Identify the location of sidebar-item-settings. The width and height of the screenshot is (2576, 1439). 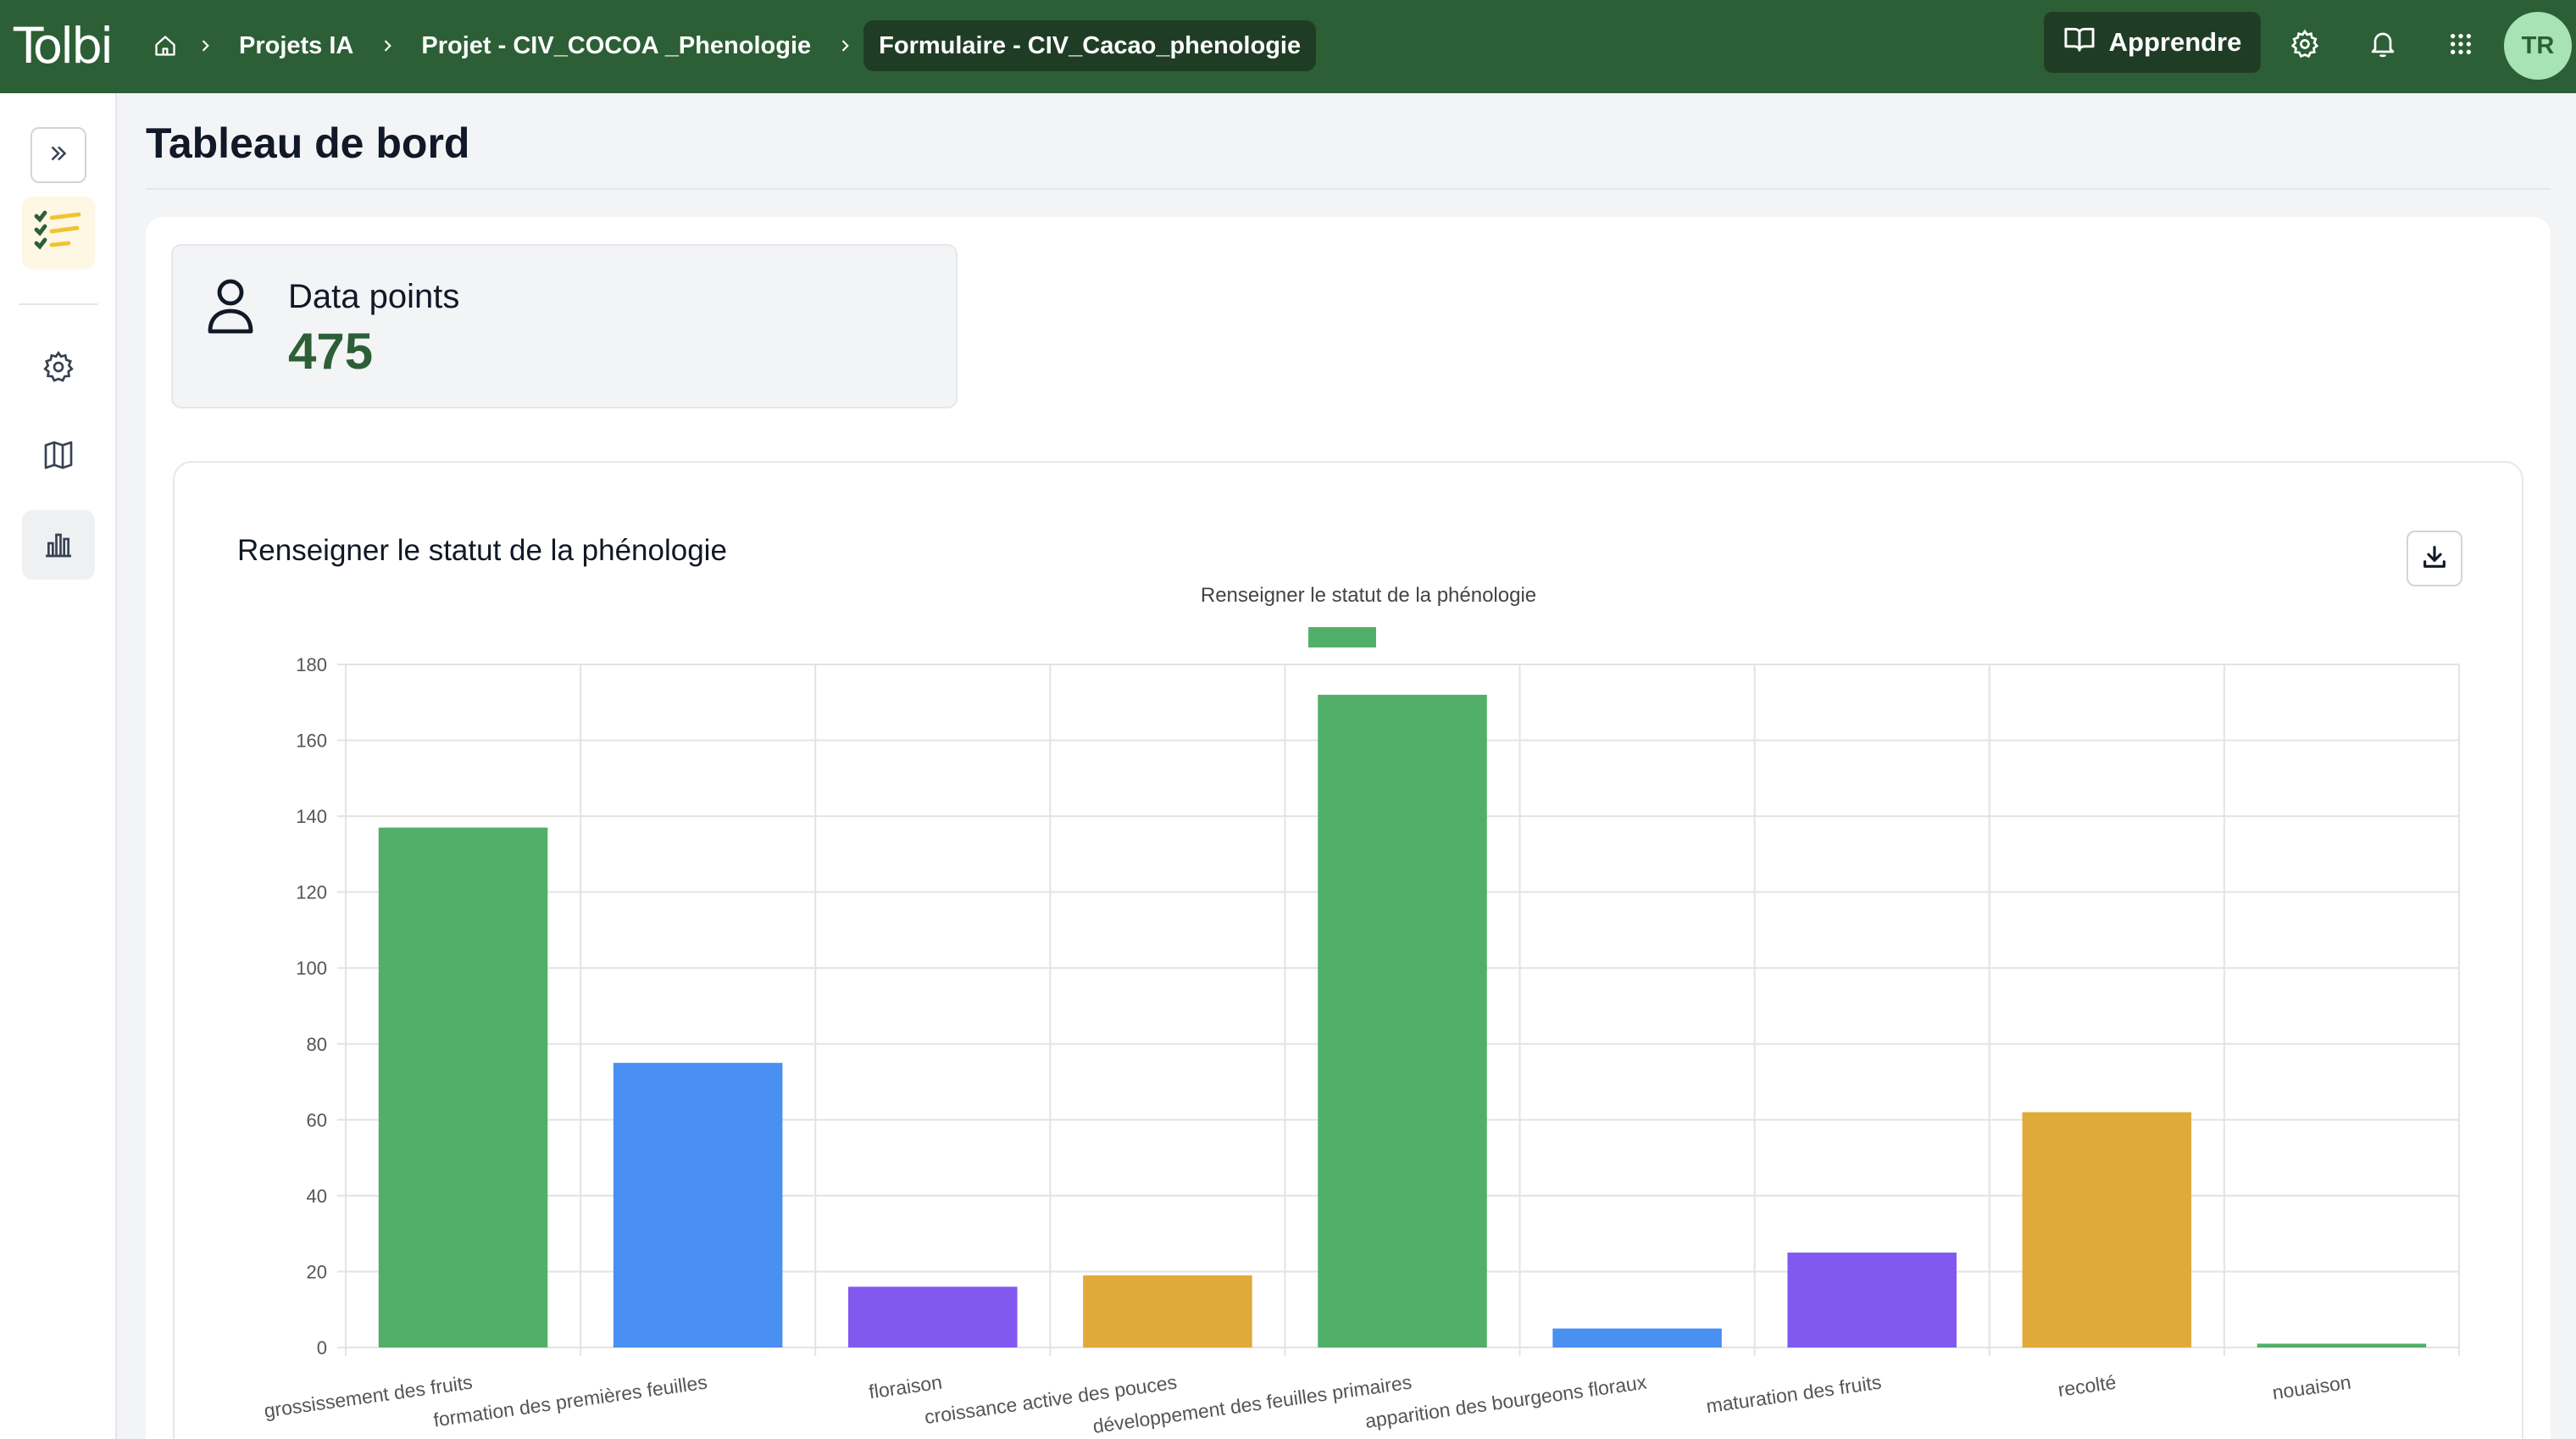
(58, 368).